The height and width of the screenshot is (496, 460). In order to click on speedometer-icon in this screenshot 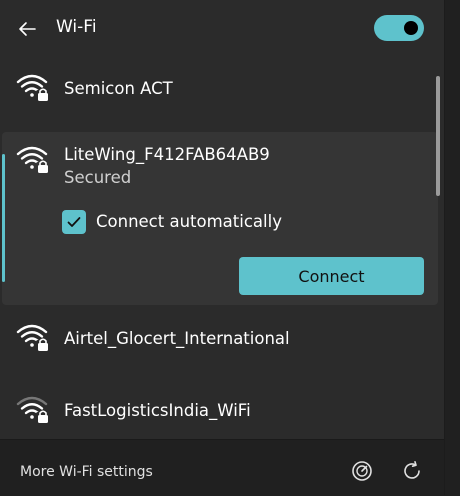, I will do `click(362, 471)`.